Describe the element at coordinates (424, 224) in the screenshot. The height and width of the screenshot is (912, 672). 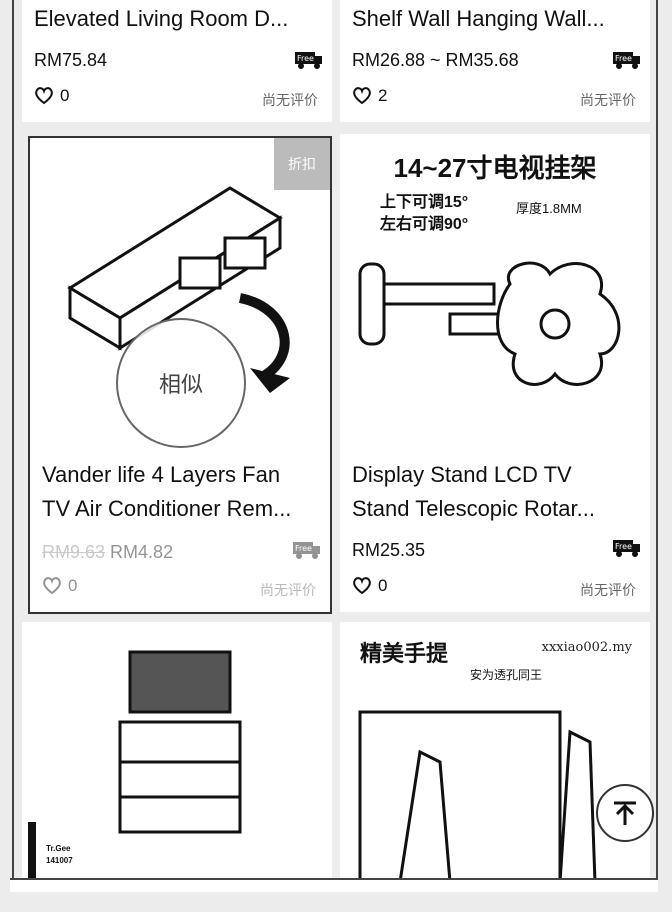
I see `image-spec-2: 左右可调90°` at that location.